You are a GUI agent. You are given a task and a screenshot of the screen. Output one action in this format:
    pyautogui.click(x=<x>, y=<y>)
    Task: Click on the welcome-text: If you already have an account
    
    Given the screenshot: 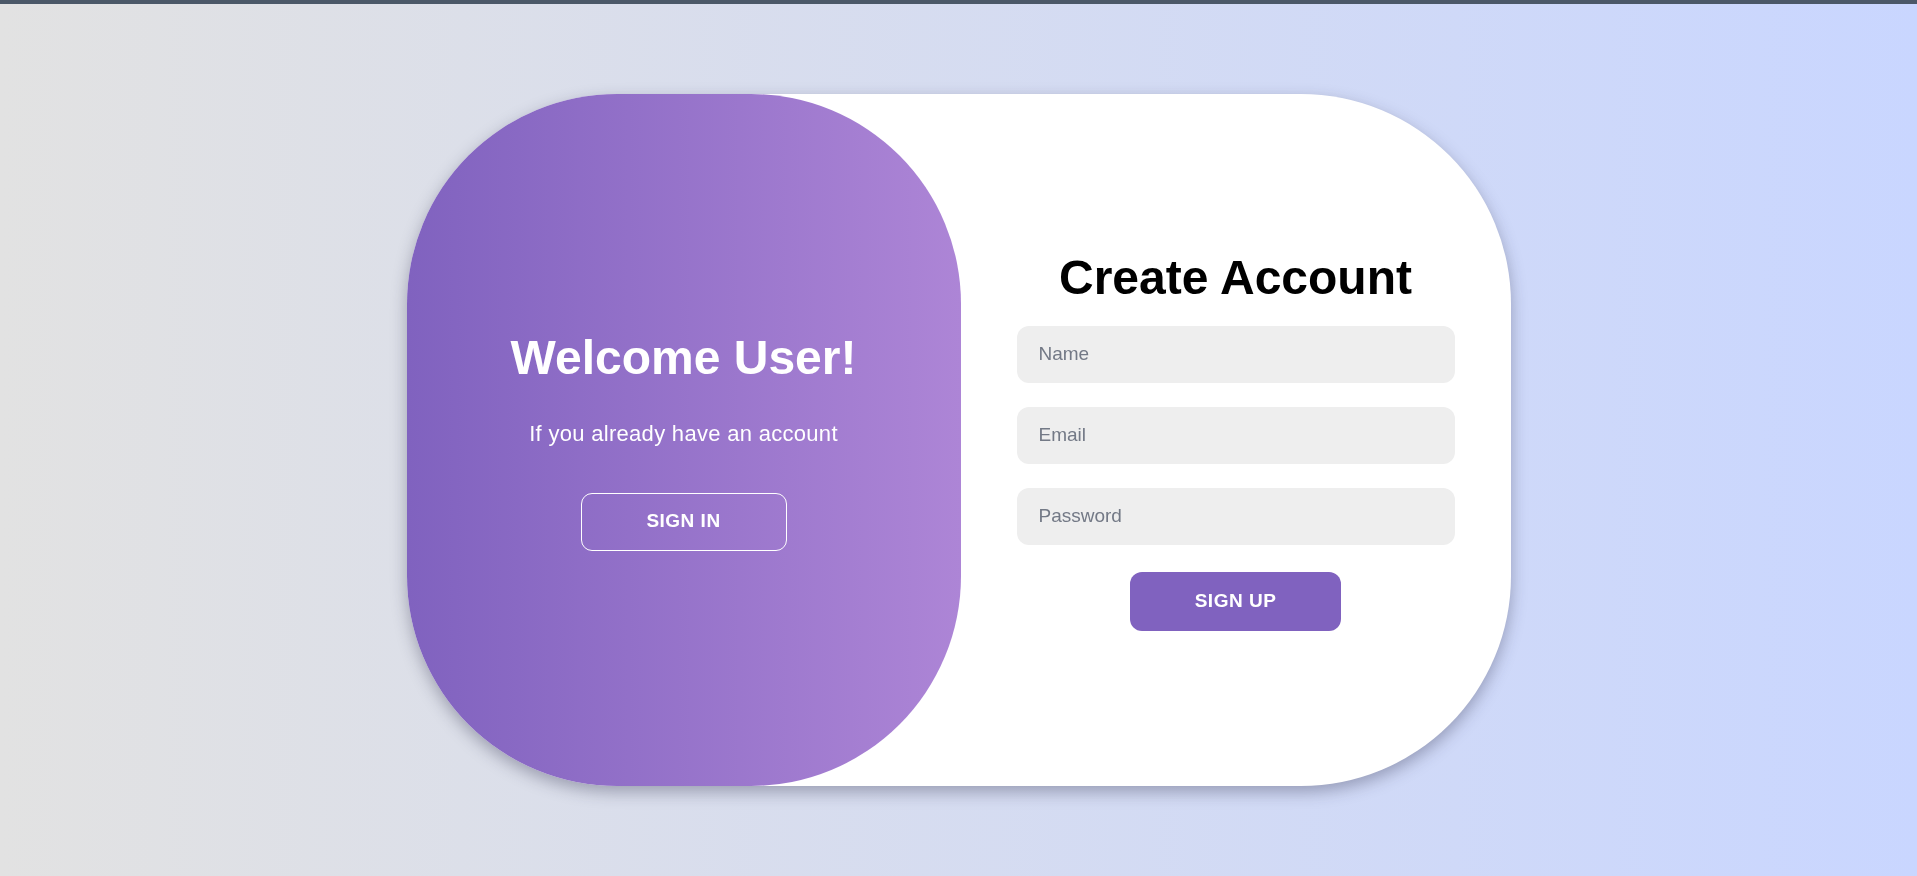 What is the action you would take?
    pyautogui.click(x=683, y=433)
    